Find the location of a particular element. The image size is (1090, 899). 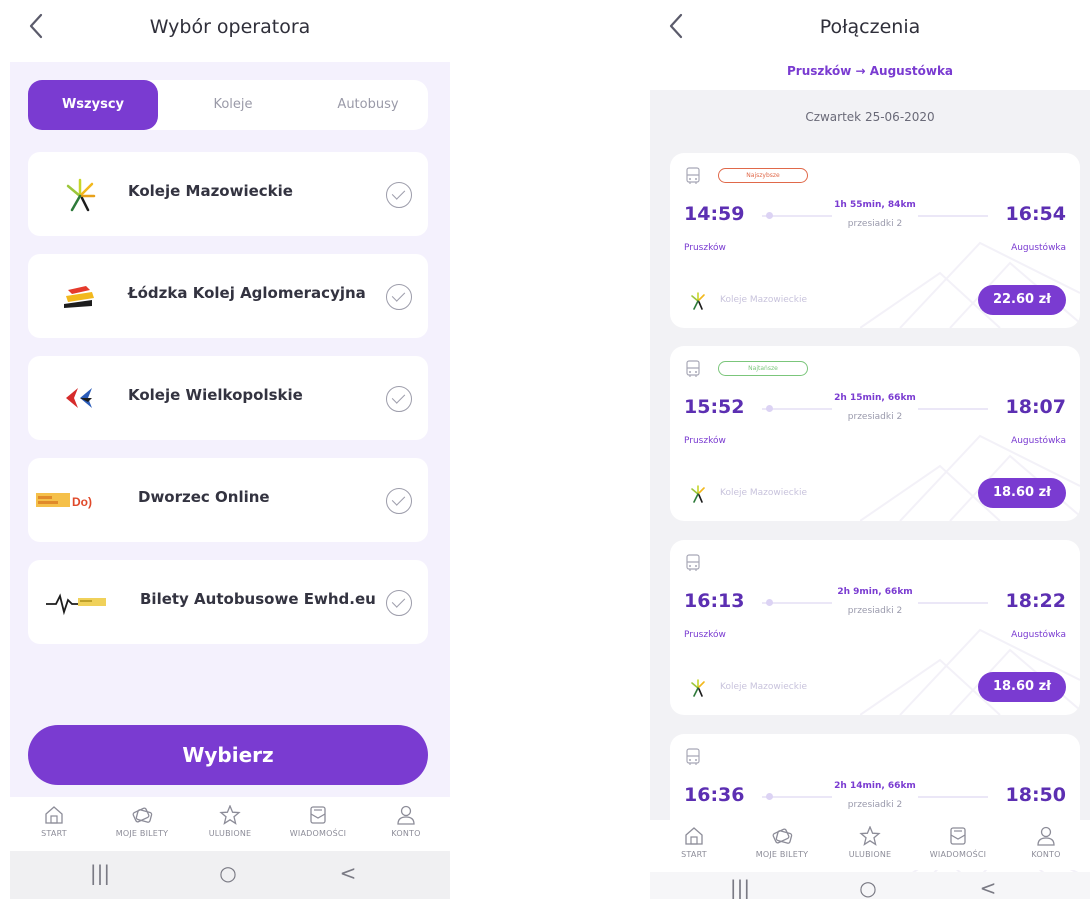

operator-item-koleje-mazowieckie: Koleje Mazowieckie is located at coordinates (228, 194).